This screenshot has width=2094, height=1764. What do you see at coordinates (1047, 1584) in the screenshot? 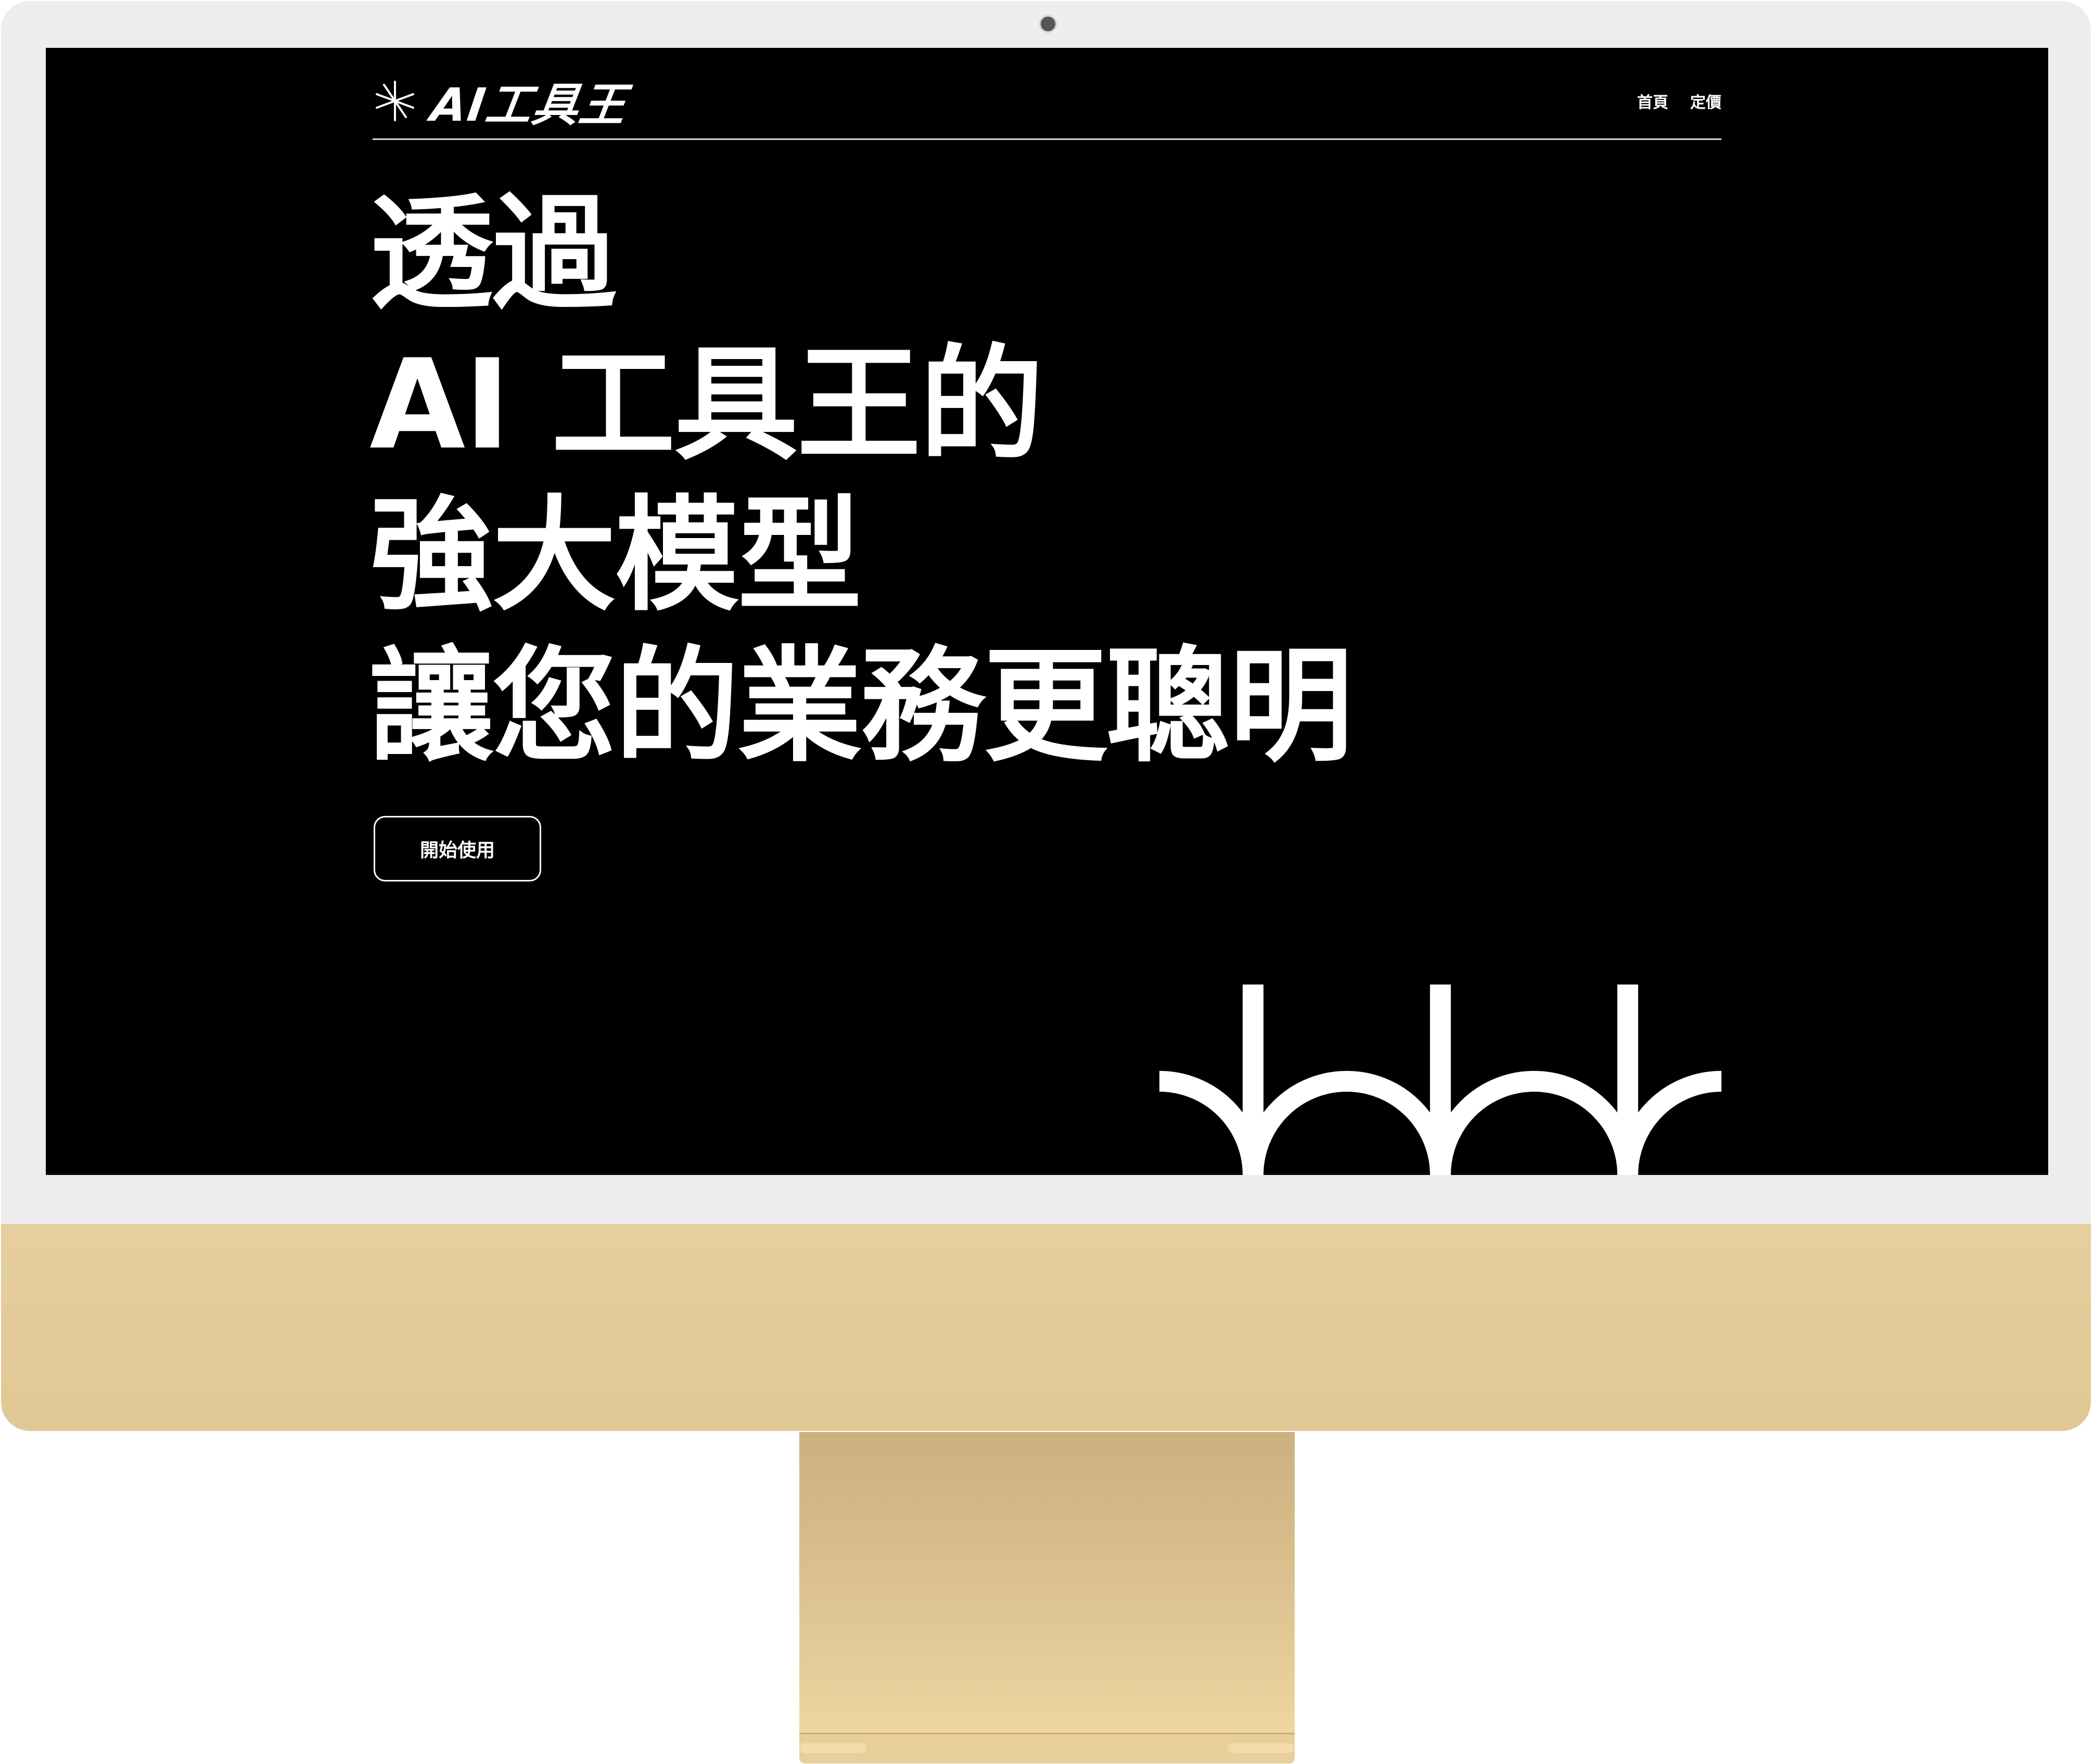
I see `monitor-stand` at bounding box center [1047, 1584].